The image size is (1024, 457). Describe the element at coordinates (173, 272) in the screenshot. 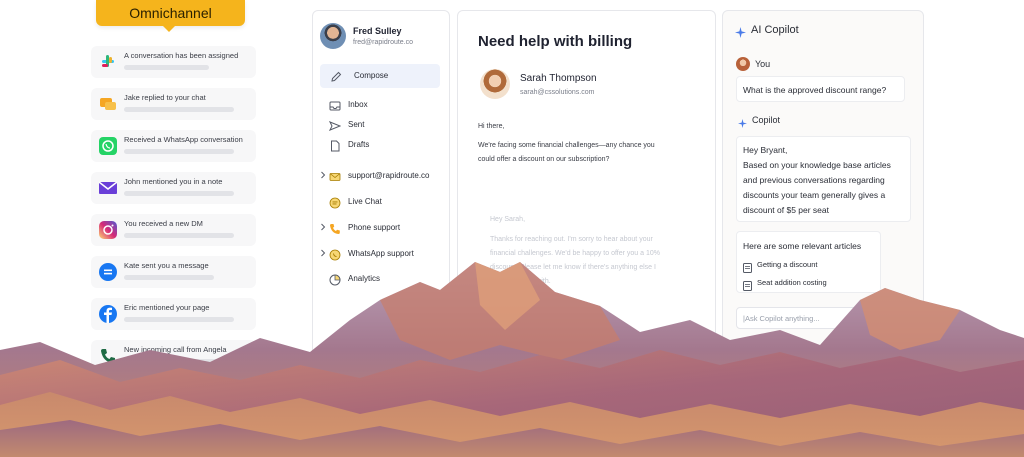

I see `notification-item: Kate sent you a message` at that location.